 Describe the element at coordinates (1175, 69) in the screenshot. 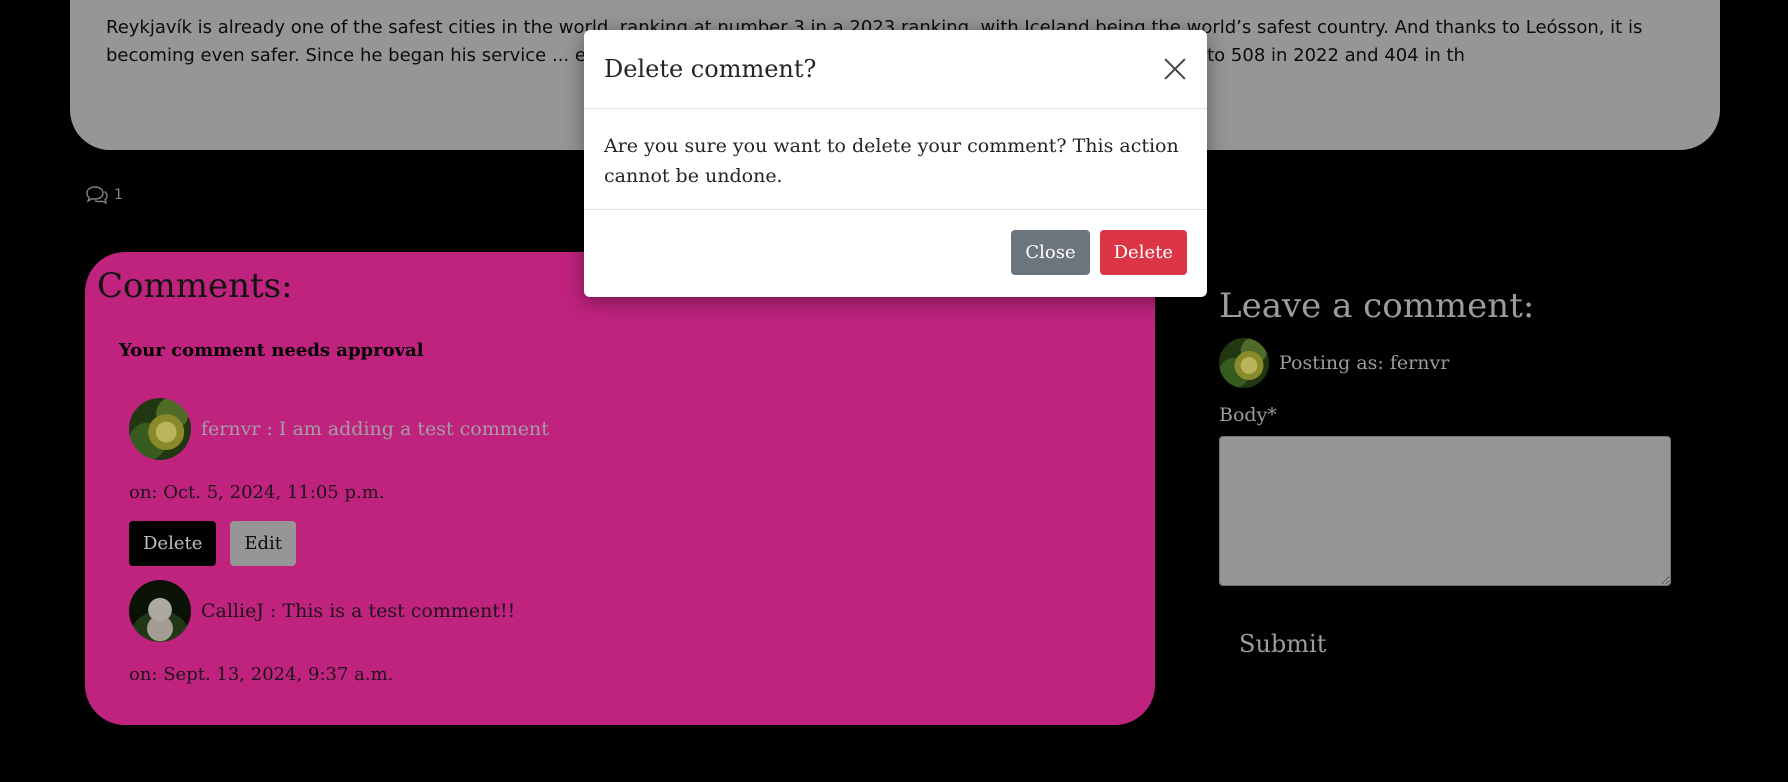

I see `close-icon` at that location.